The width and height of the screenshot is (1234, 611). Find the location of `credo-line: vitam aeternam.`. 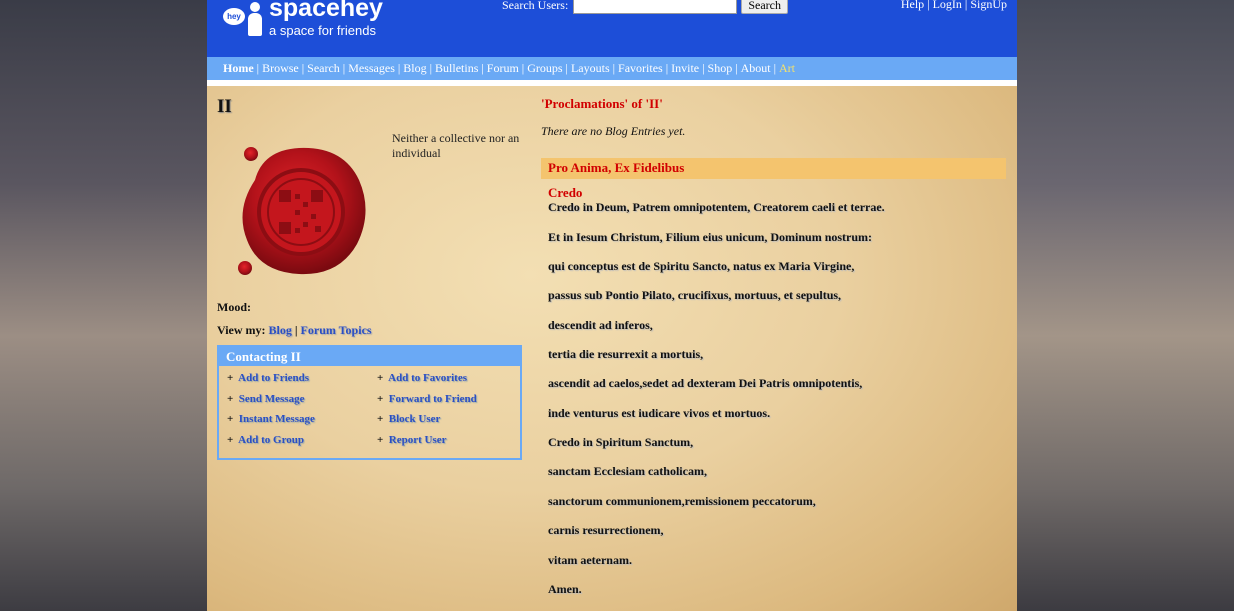

credo-line: vitam aeternam. is located at coordinates (590, 560).